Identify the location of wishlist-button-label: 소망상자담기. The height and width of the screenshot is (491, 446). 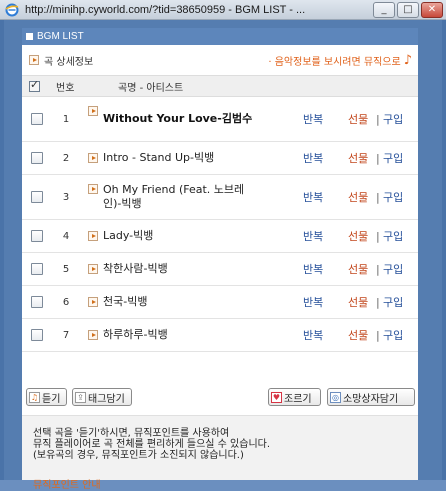
(371, 399).